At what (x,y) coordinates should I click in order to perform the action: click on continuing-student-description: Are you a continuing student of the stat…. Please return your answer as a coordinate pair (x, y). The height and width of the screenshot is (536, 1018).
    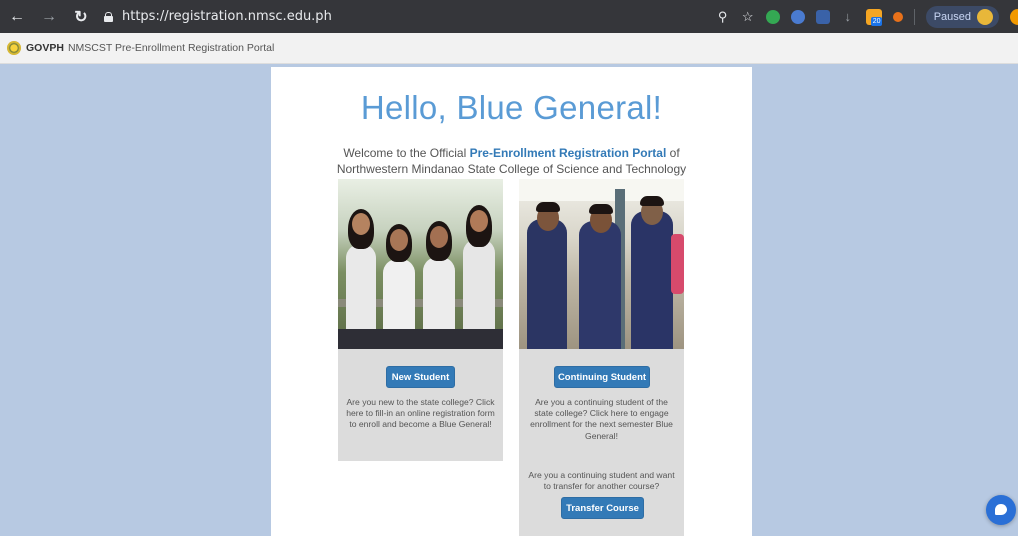
    Looking at the image, I should click on (601, 419).